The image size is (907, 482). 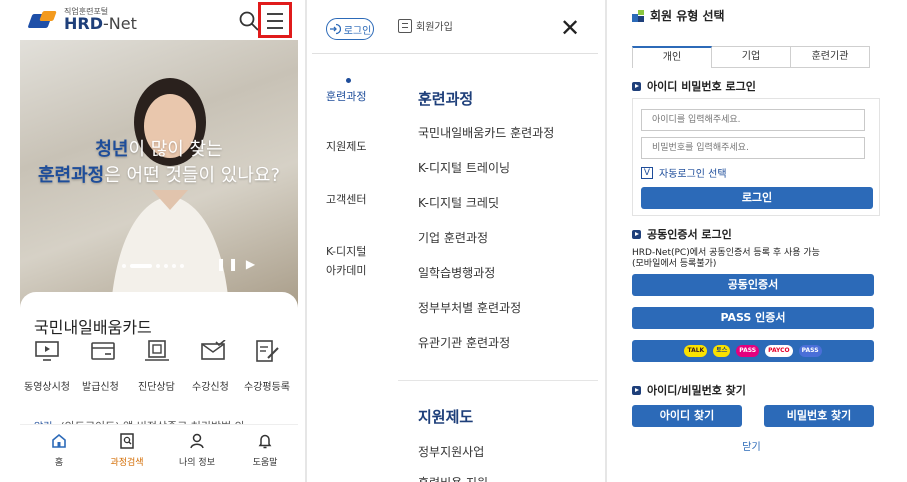 What do you see at coordinates (59, 463) in the screenshot?
I see `tab-home-label: 홈` at bounding box center [59, 463].